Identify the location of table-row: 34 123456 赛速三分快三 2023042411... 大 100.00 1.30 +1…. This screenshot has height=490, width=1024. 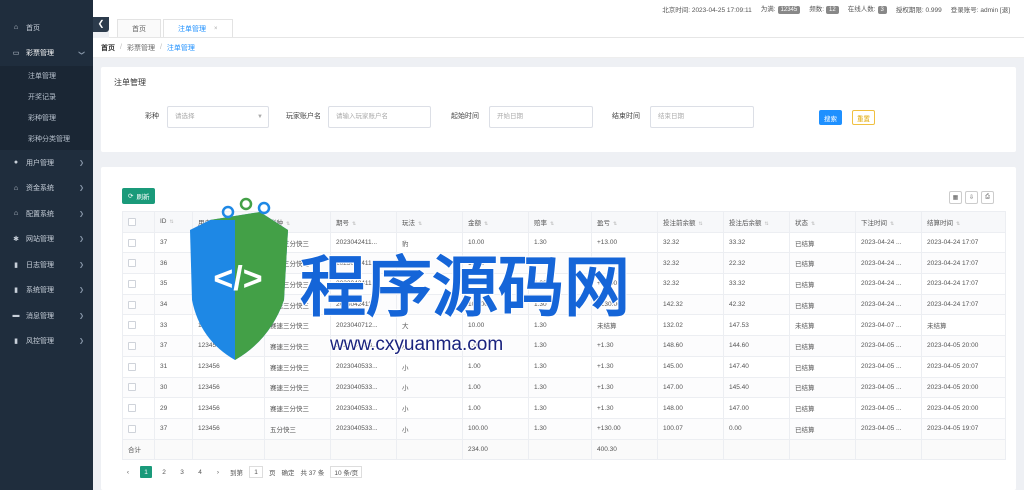
(564, 304).